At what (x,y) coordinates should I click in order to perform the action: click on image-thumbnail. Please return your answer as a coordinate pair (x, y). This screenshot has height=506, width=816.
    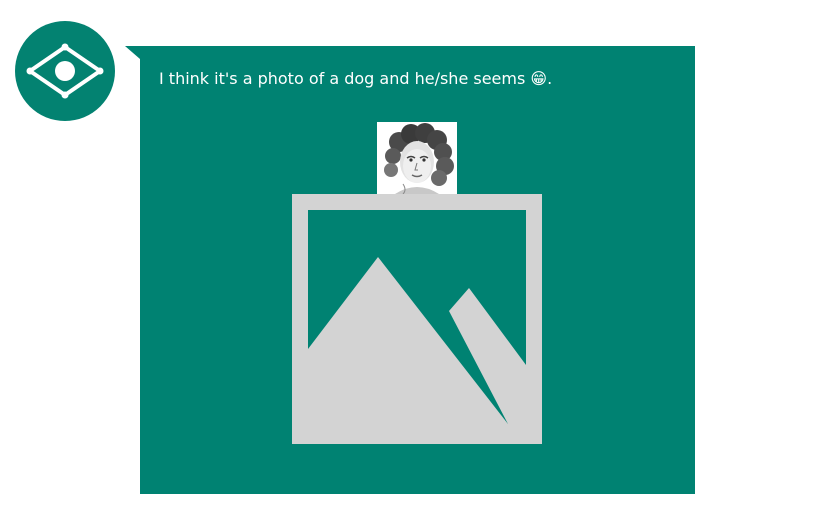
    Looking at the image, I should click on (417, 158).